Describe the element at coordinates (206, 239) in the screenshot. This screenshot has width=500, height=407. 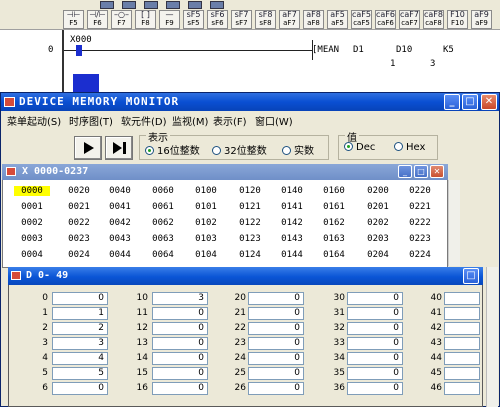
I see `x-device-cell: 0103` at that location.